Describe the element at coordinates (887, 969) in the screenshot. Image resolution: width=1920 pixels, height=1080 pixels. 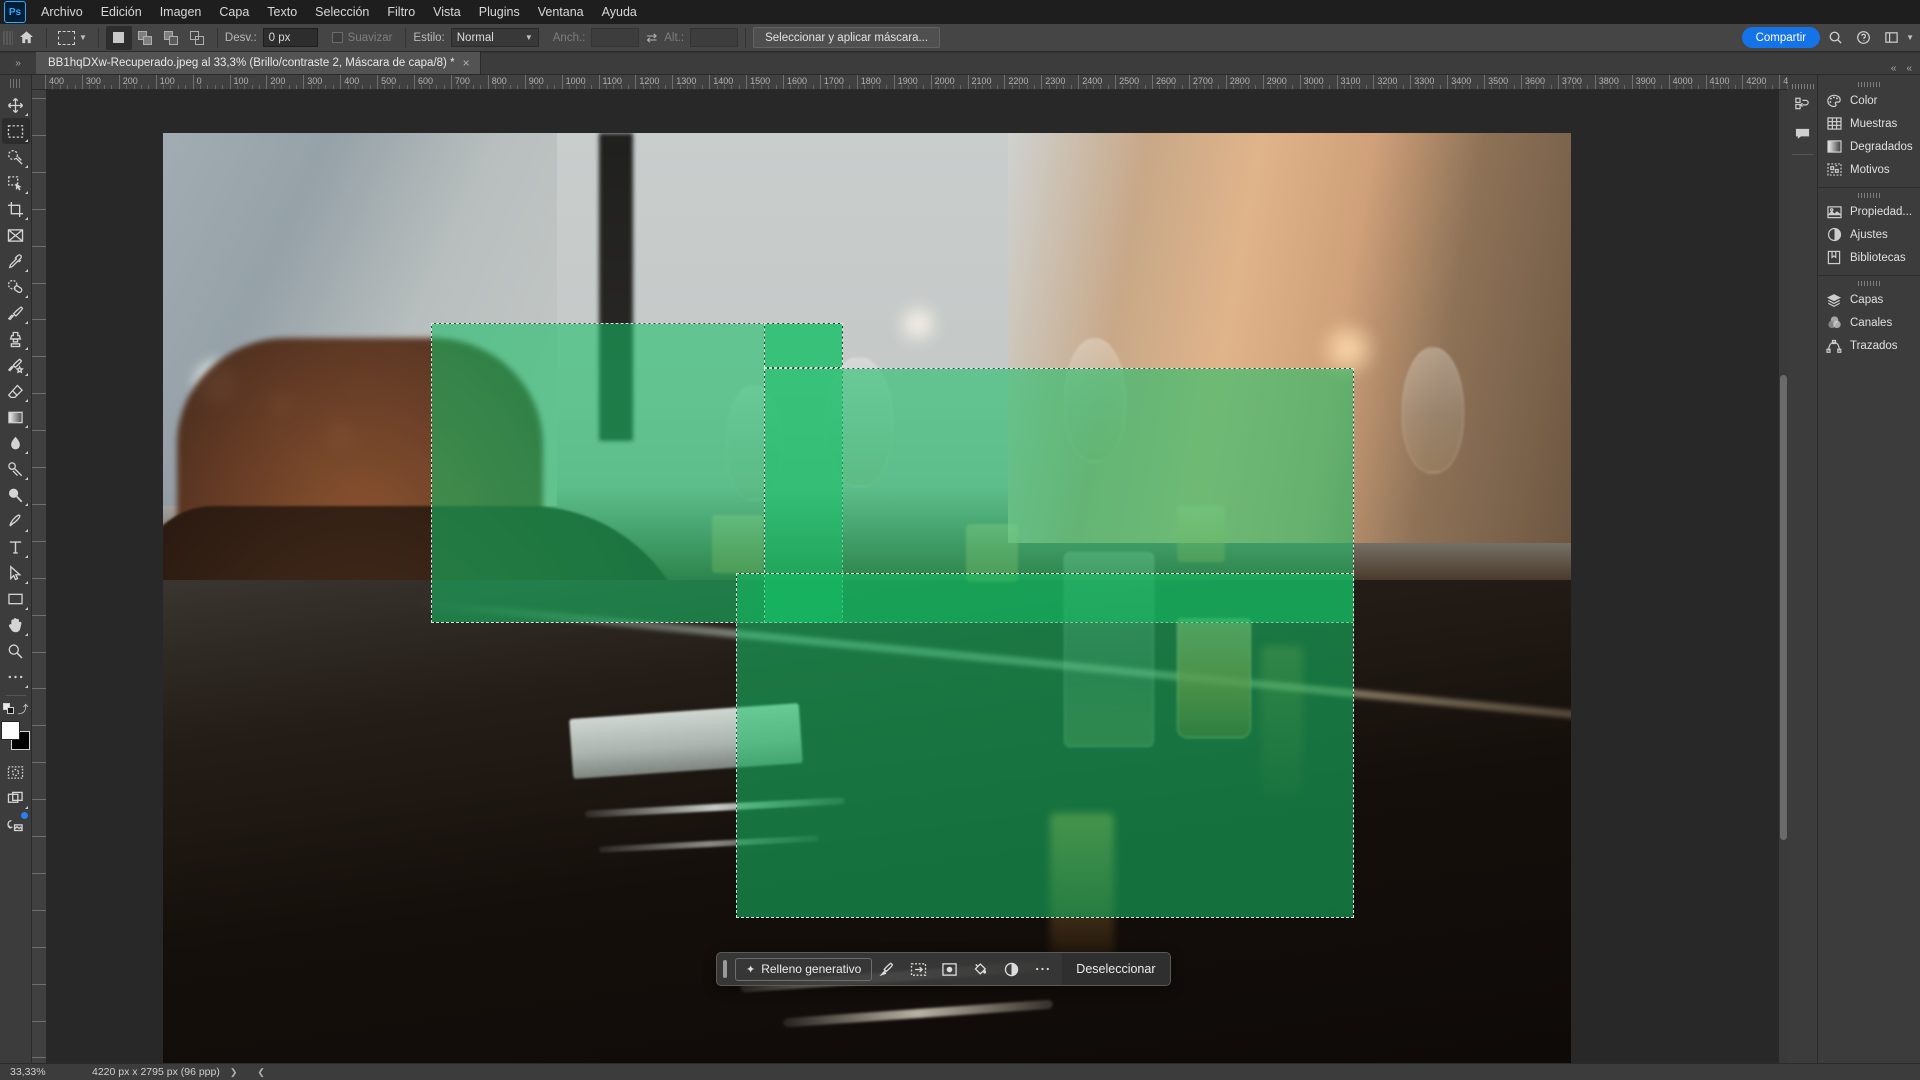
I see `select-subject-icon` at that location.